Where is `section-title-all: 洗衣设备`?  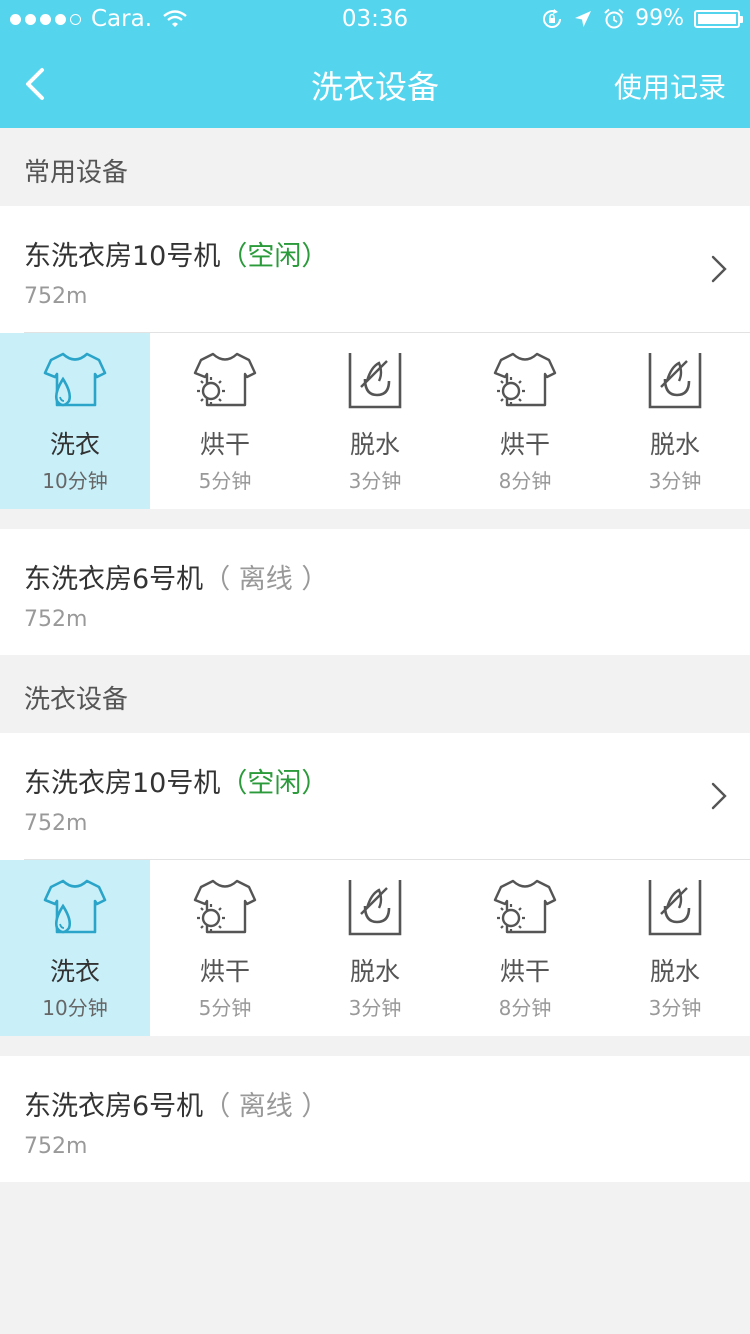 section-title-all: 洗衣设备 is located at coordinates (76, 700).